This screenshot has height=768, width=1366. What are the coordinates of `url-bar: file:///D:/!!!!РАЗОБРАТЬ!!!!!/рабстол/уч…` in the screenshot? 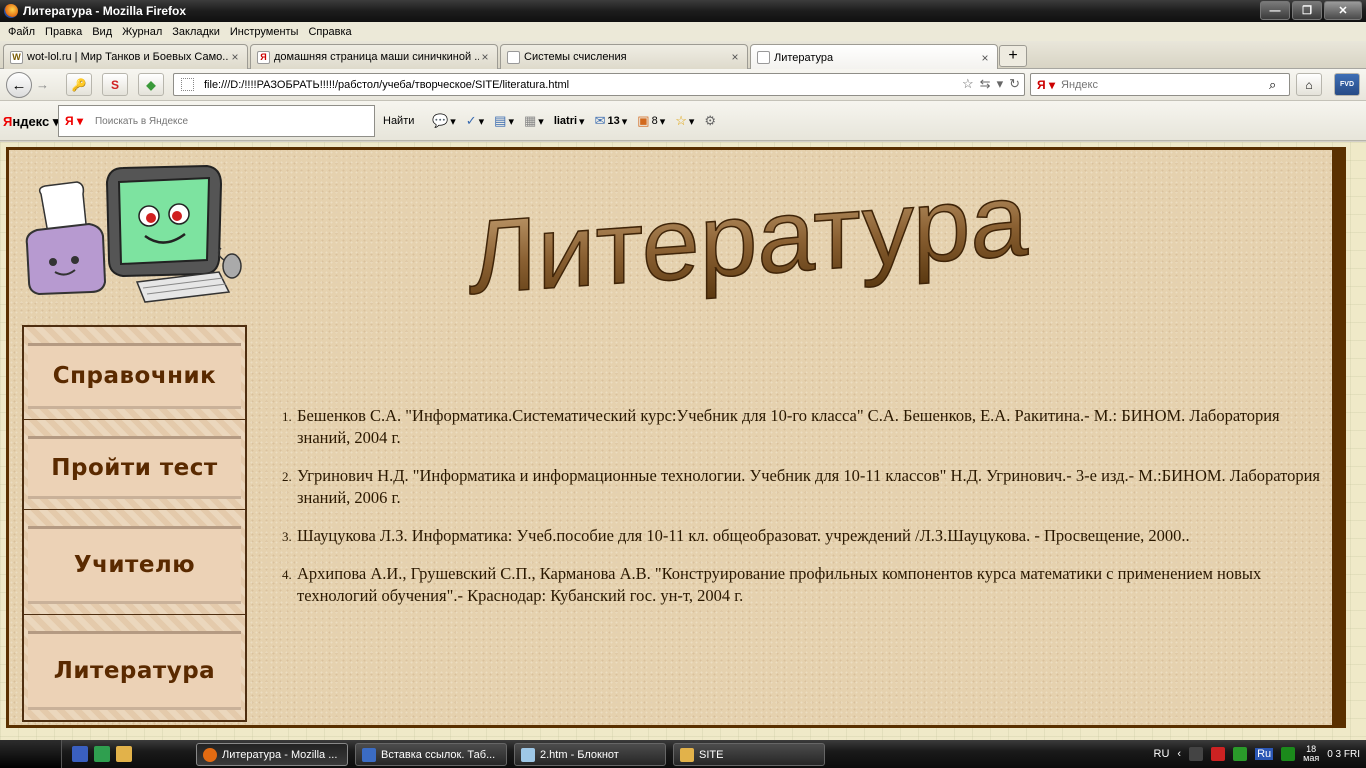 It's located at (599, 84).